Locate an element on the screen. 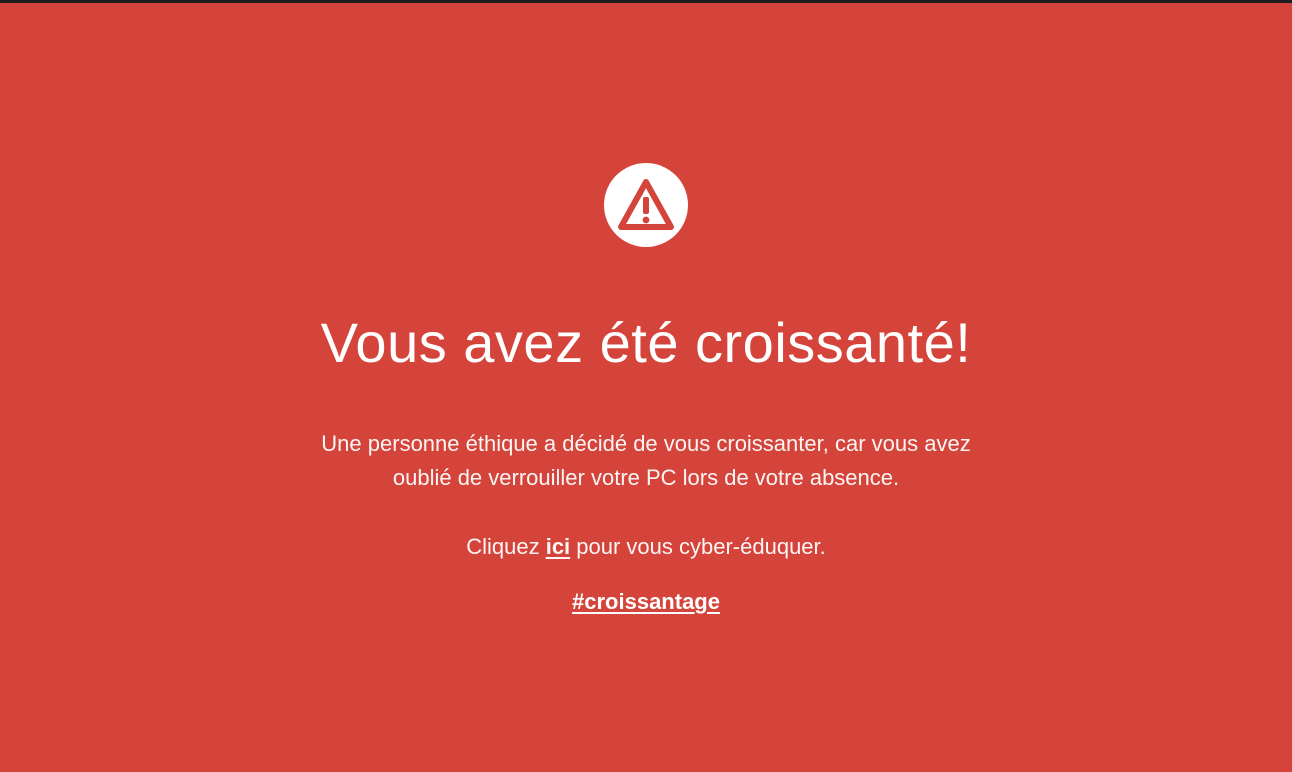 This screenshot has width=1292, height=772. education-prompt: Cliquez ici pour vous cyber-éduquer. is located at coordinates (646, 547).